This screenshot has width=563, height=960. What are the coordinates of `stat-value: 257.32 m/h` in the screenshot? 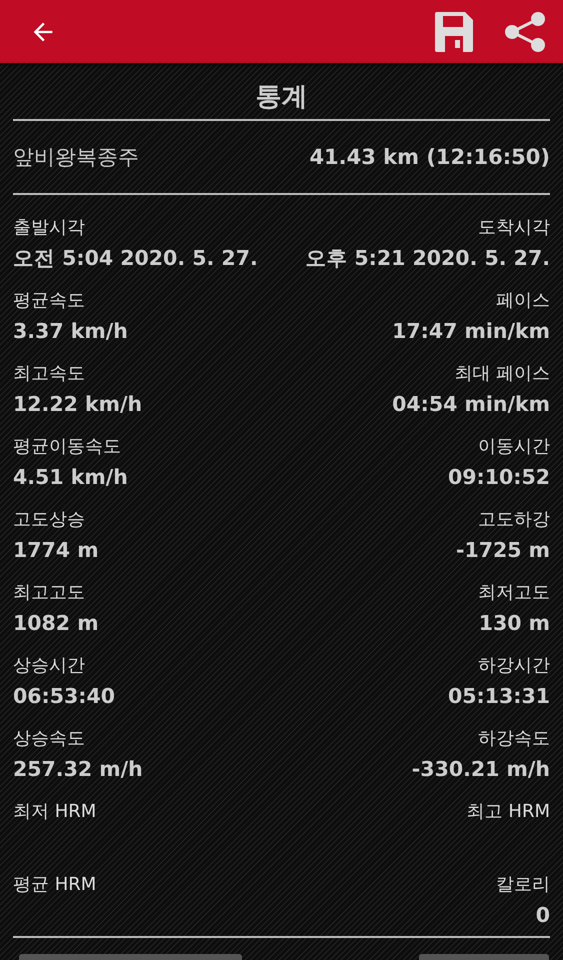 It's located at (78, 769).